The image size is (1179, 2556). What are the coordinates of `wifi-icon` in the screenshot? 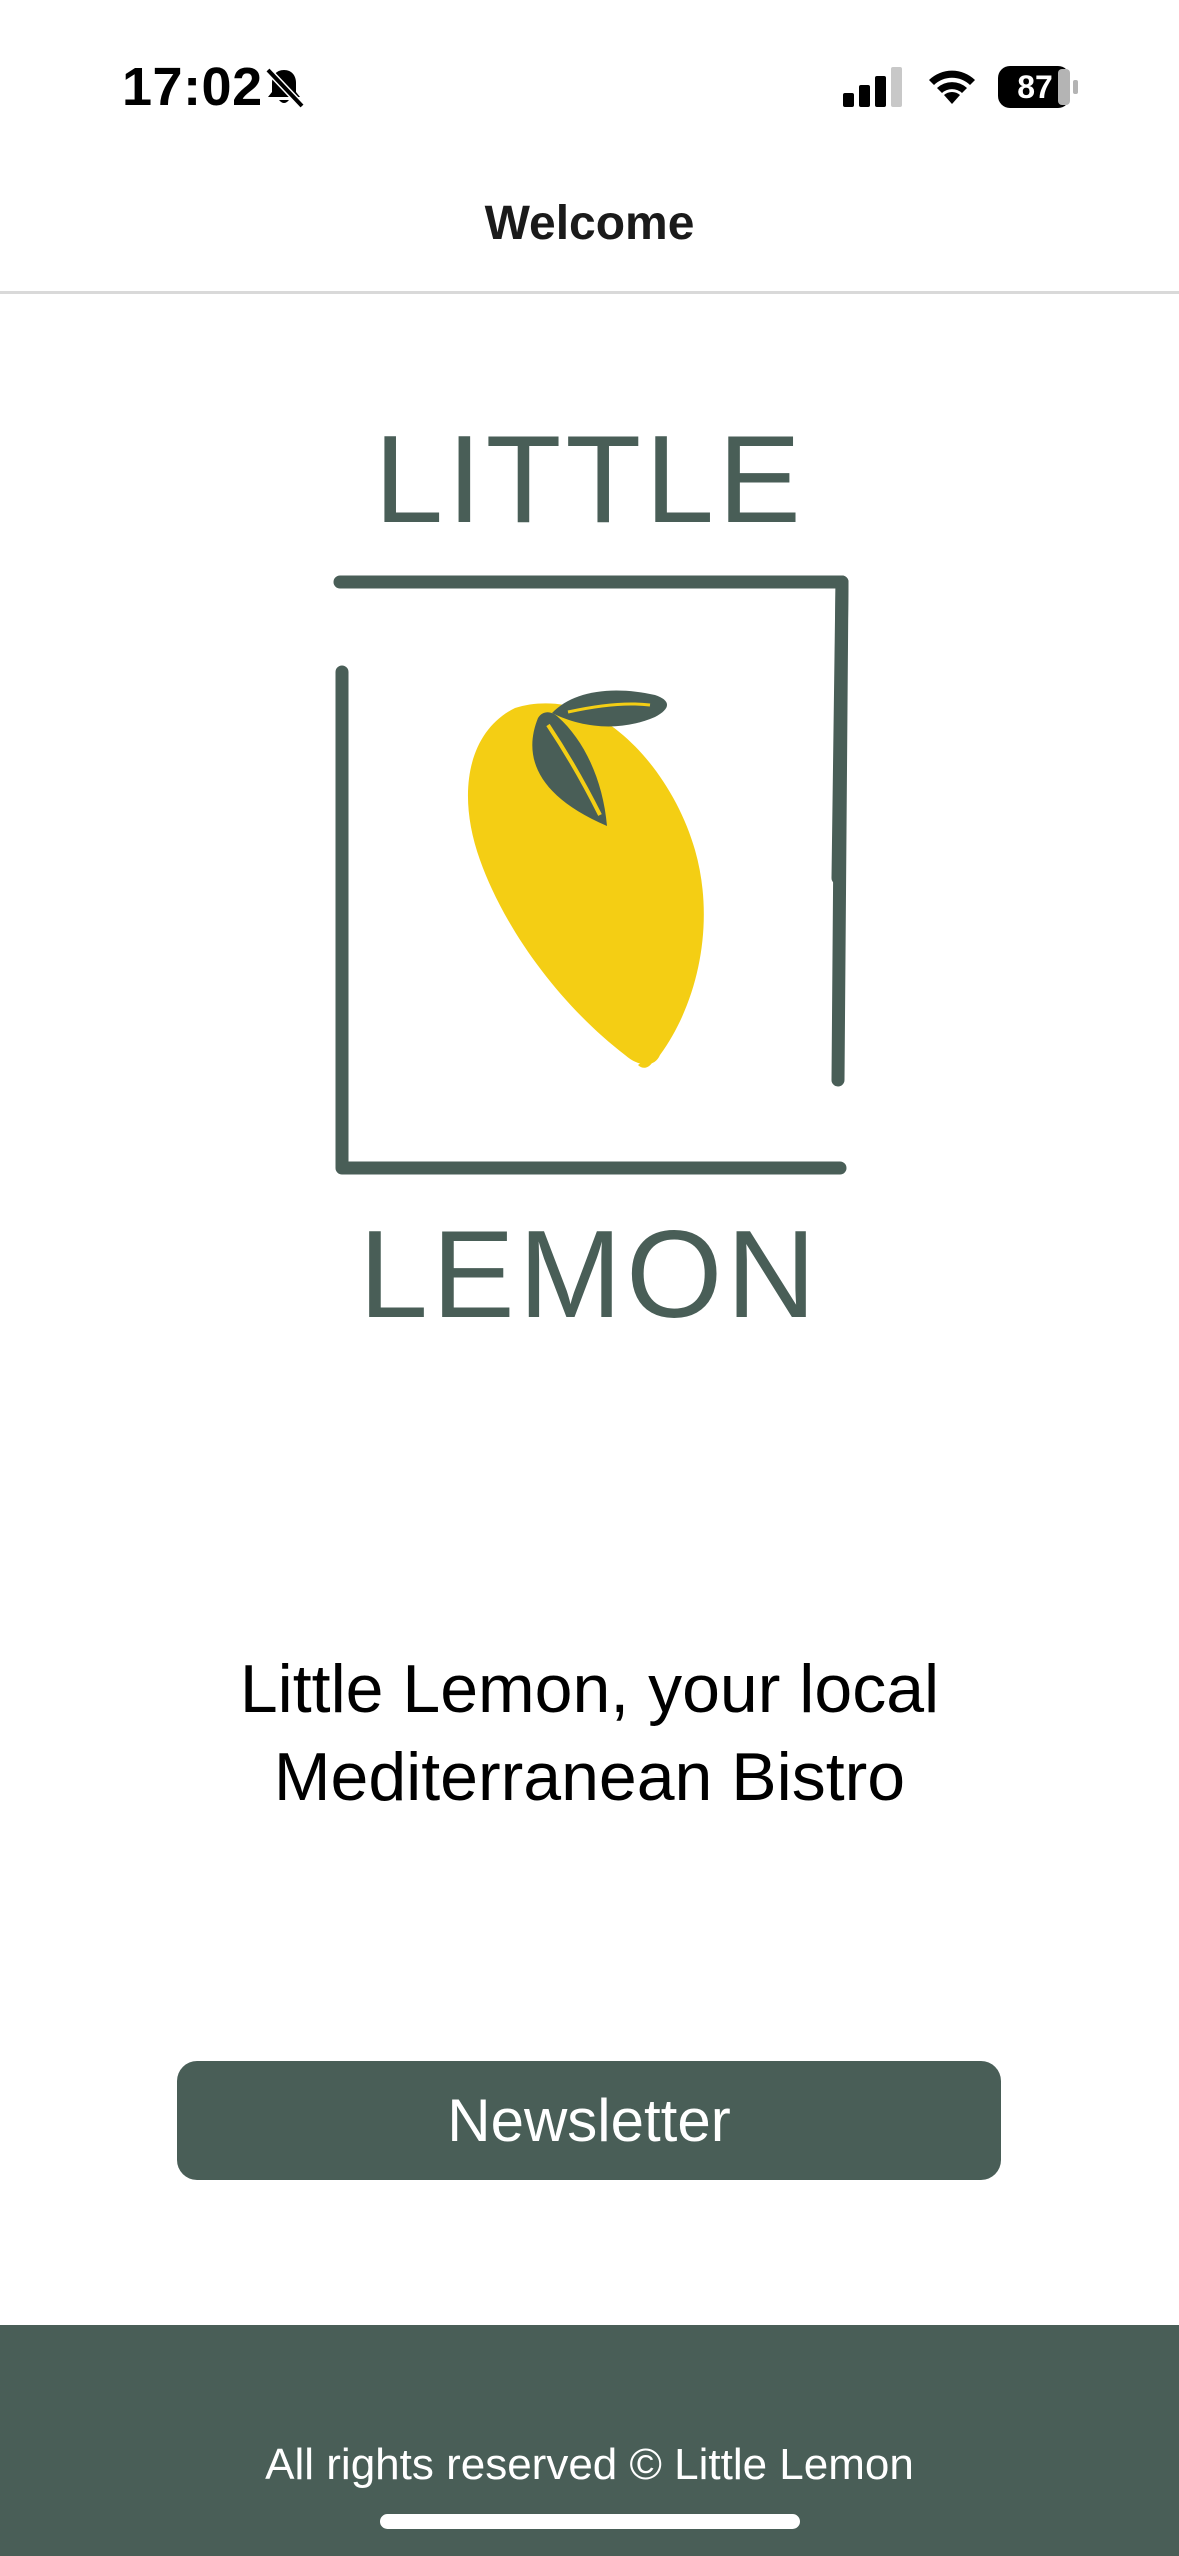 It's located at (952, 87).